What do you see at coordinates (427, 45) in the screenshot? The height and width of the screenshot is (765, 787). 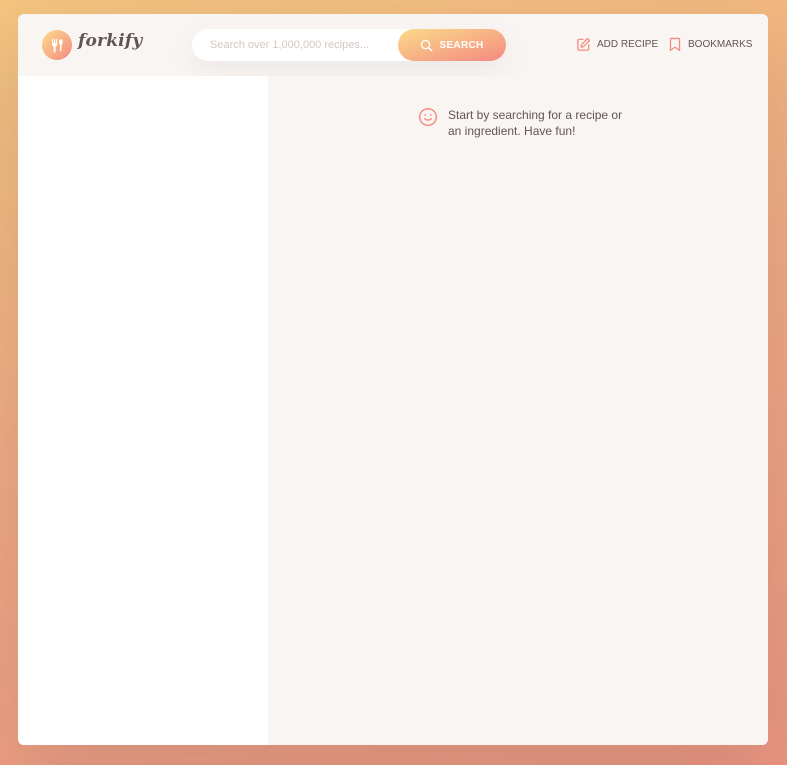 I see `search-icon` at bounding box center [427, 45].